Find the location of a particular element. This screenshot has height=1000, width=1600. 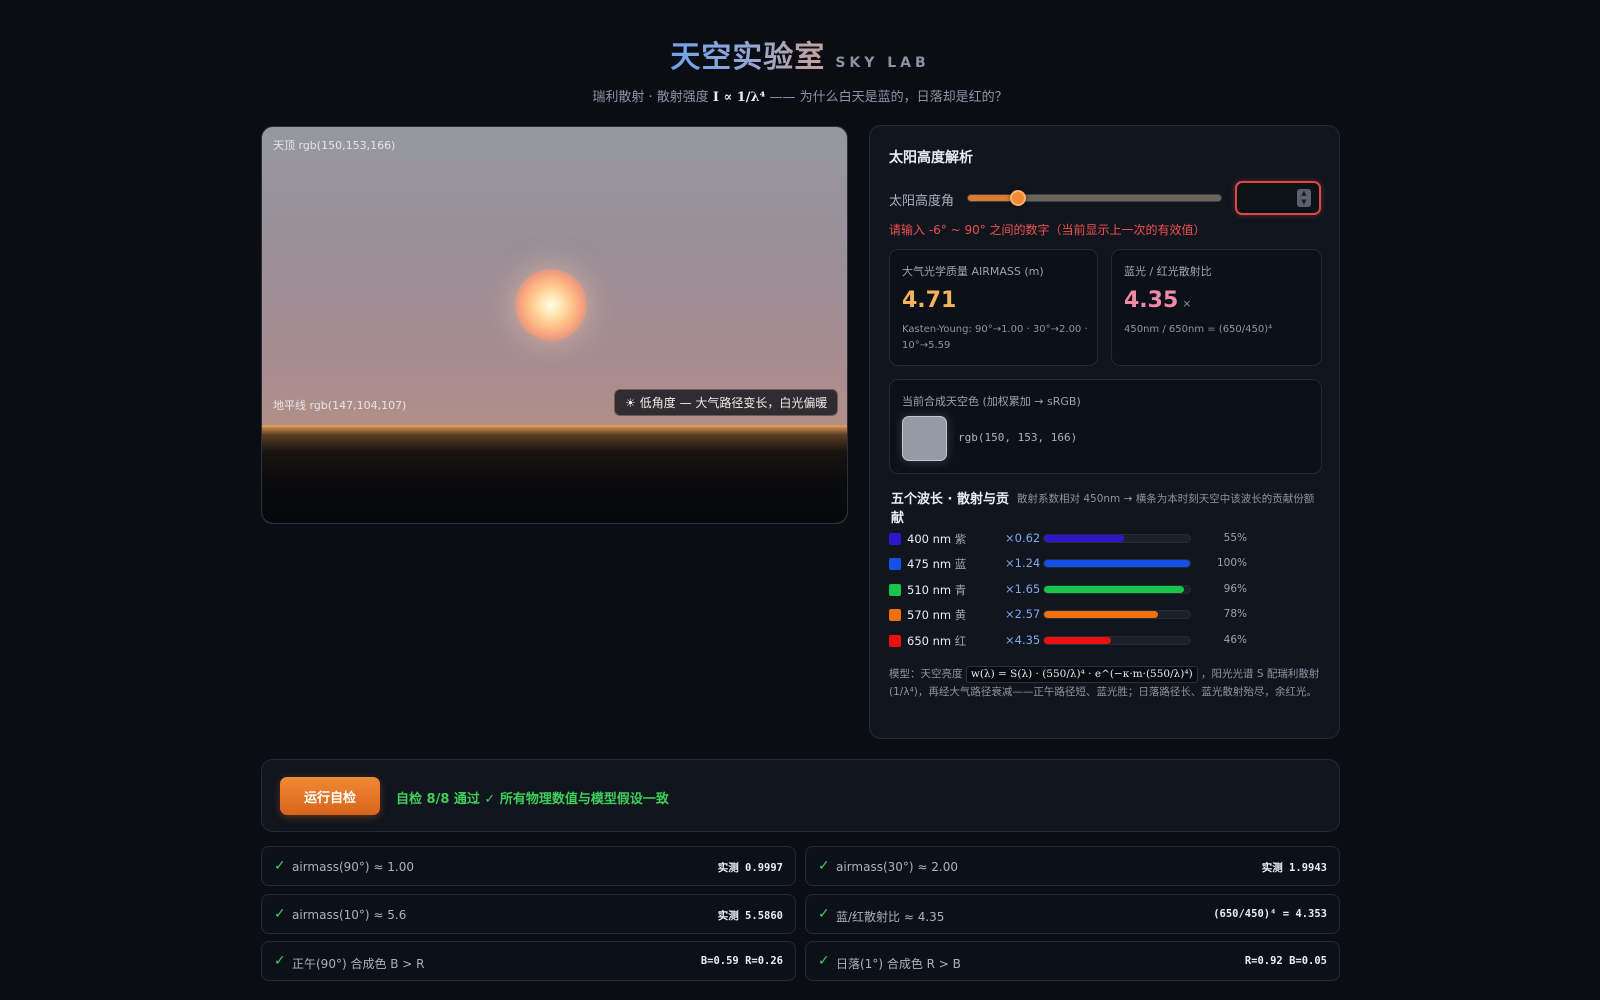

run-self-test-button: 运行自检 is located at coordinates (330, 796).